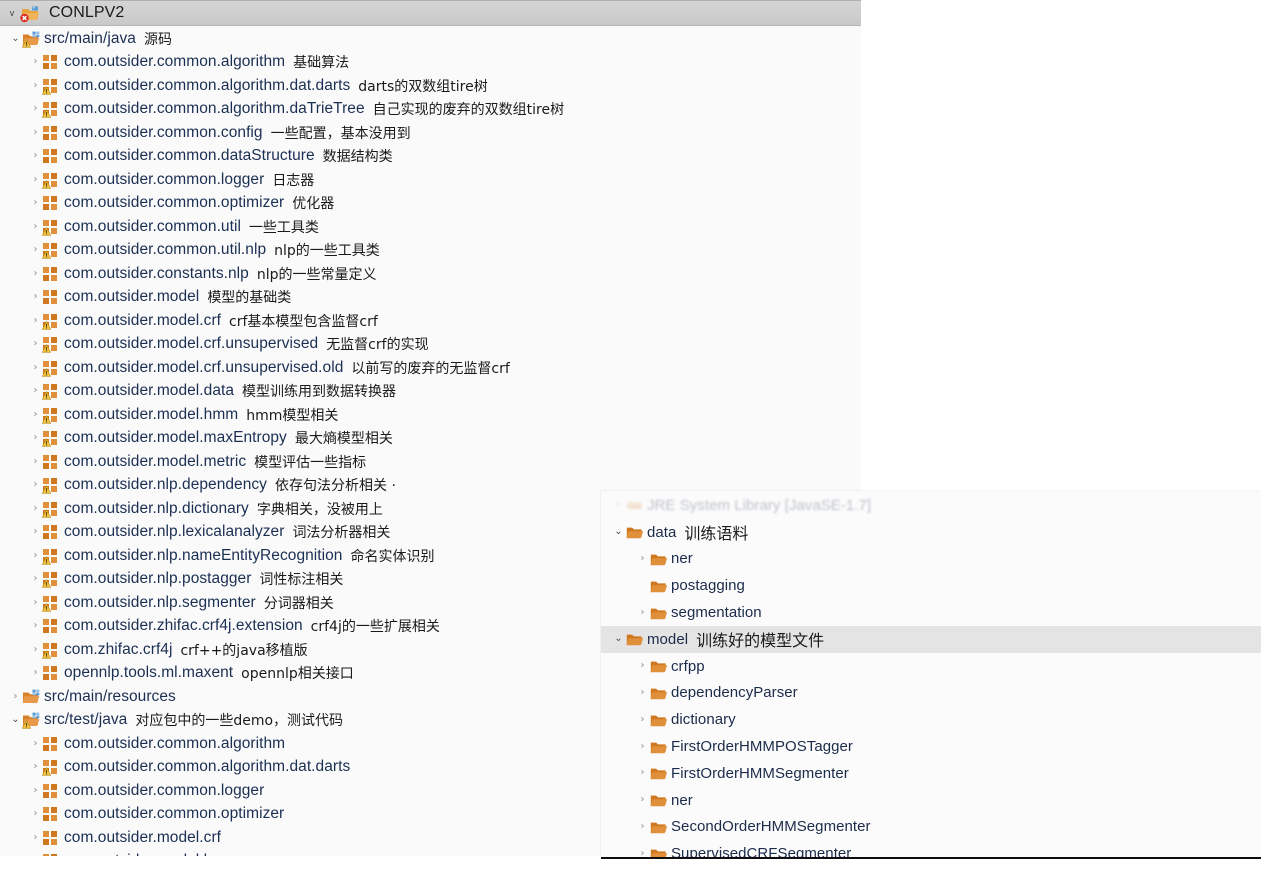 The height and width of the screenshot is (893, 1261). What do you see at coordinates (207, 85) in the screenshot?
I see `tree-row-label: com.outsider.common.algorithm.dat.darts` at bounding box center [207, 85].